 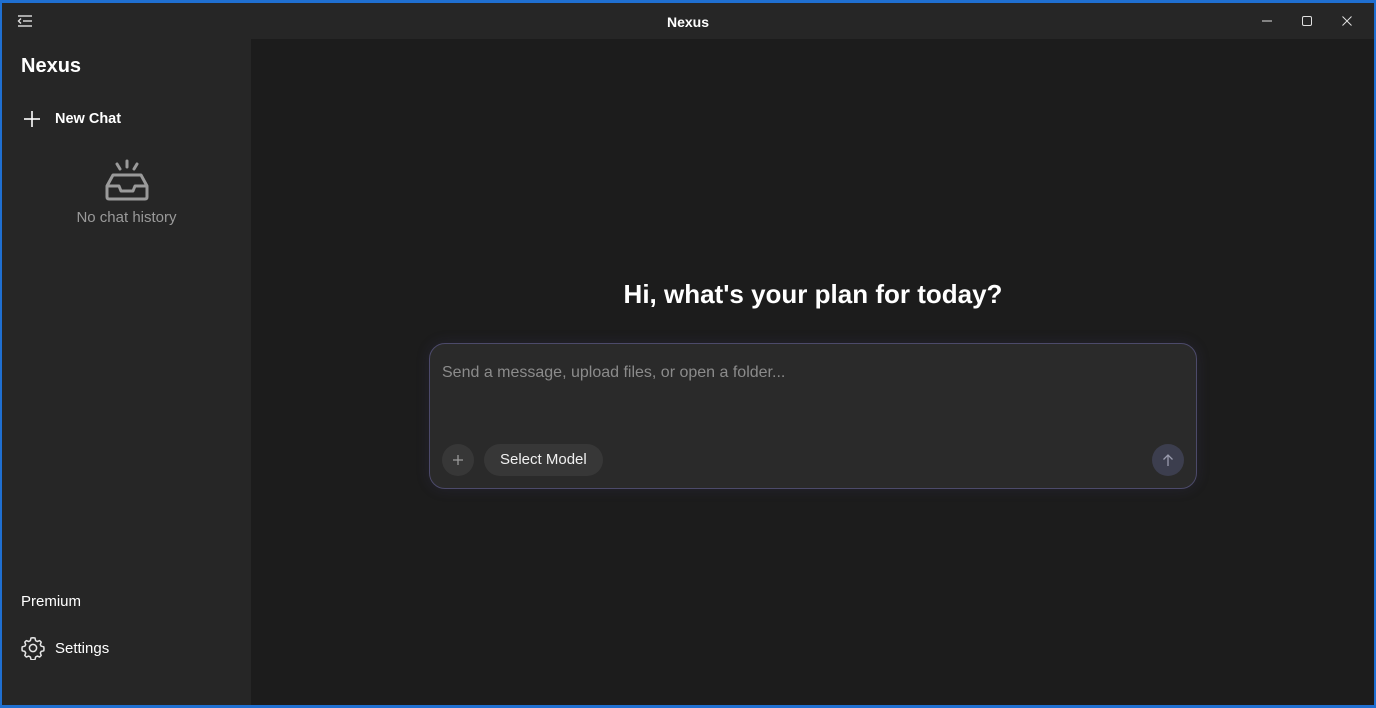 What do you see at coordinates (543, 460) in the screenshot?
I see `select-model-button: Select Model` at bounding box center [543, 460].